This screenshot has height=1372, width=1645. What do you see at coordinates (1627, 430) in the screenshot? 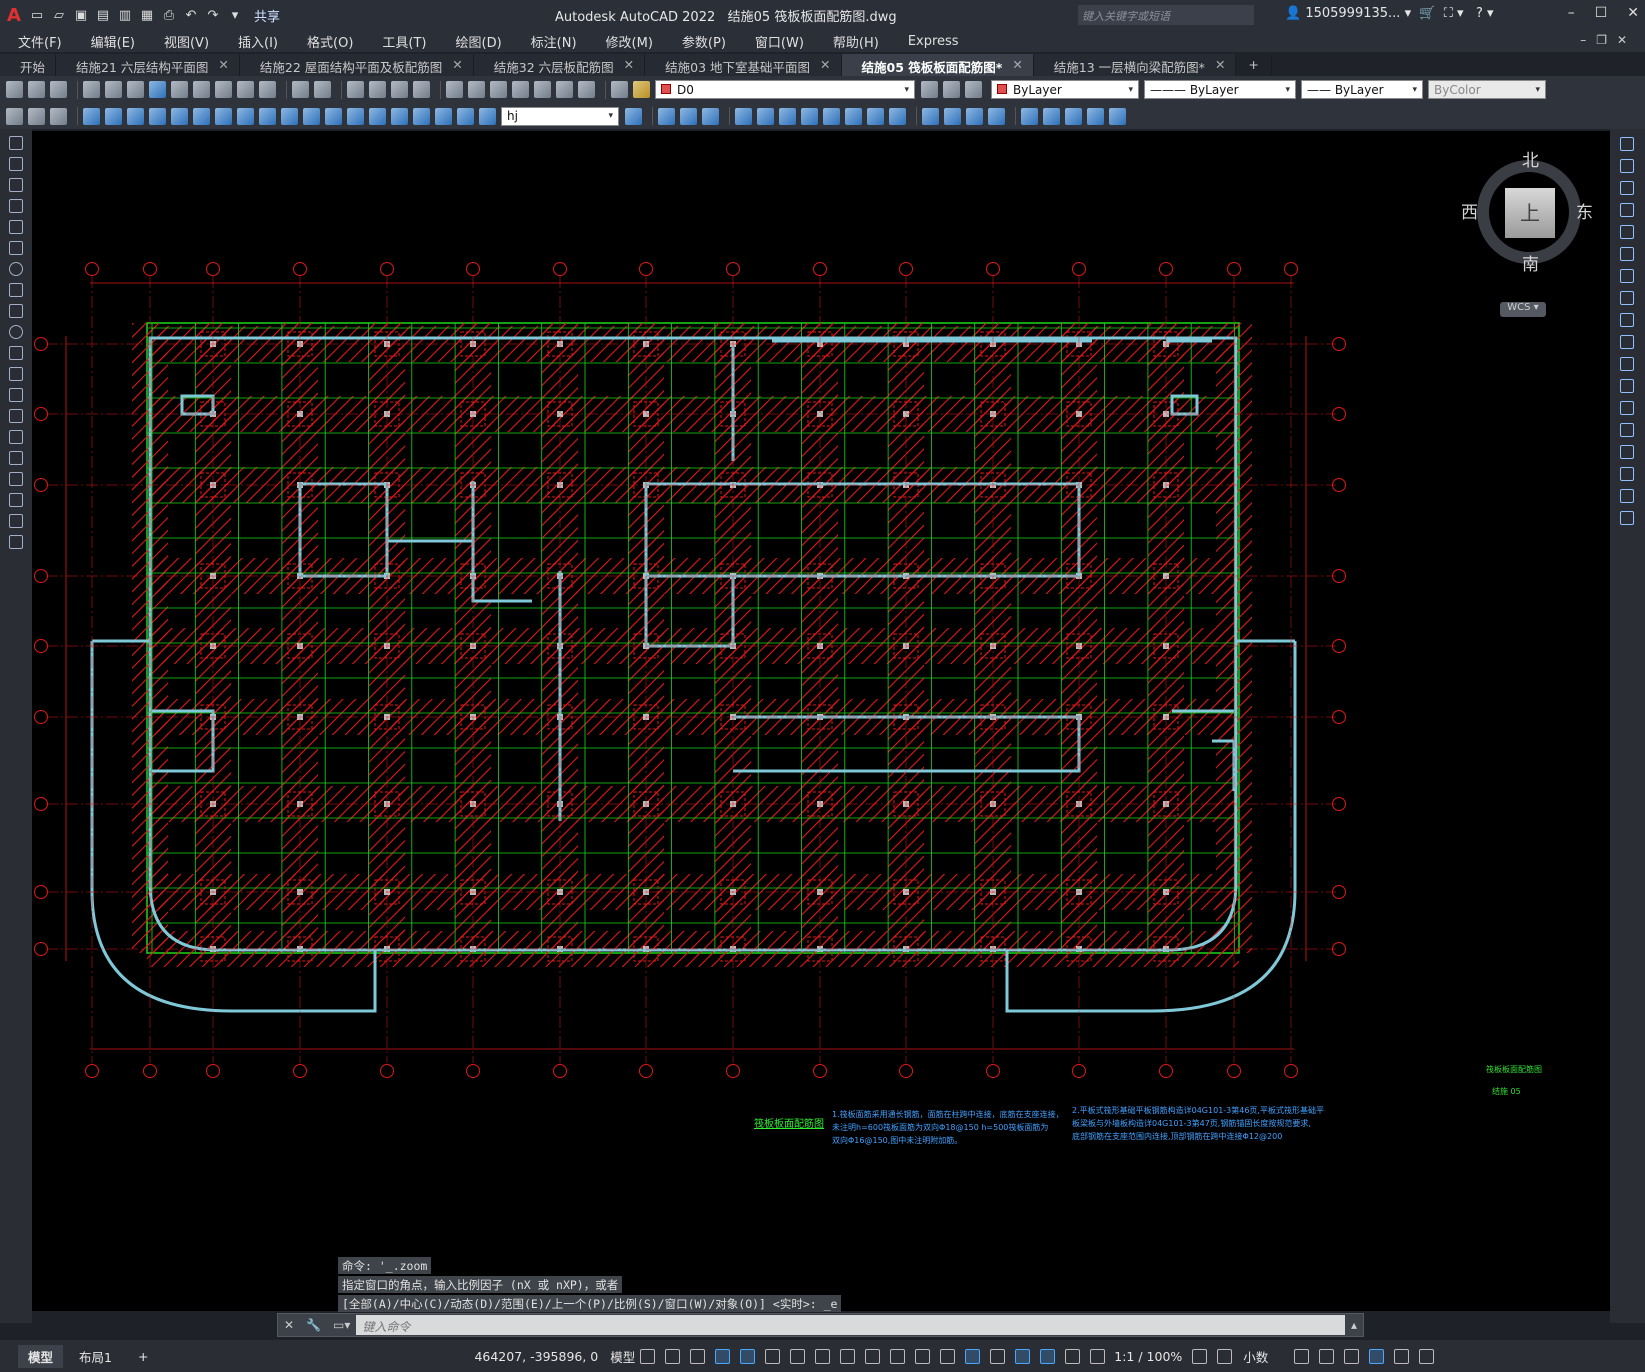
I see `join-icon` at bounding box center [1627, 430].